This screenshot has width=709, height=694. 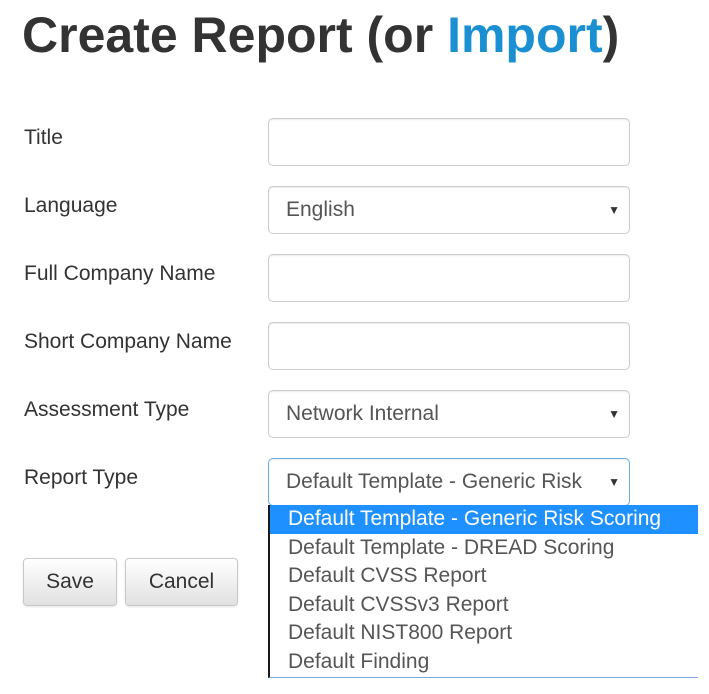 I want to click on full-company-name-input, so click(x=449, y=278).